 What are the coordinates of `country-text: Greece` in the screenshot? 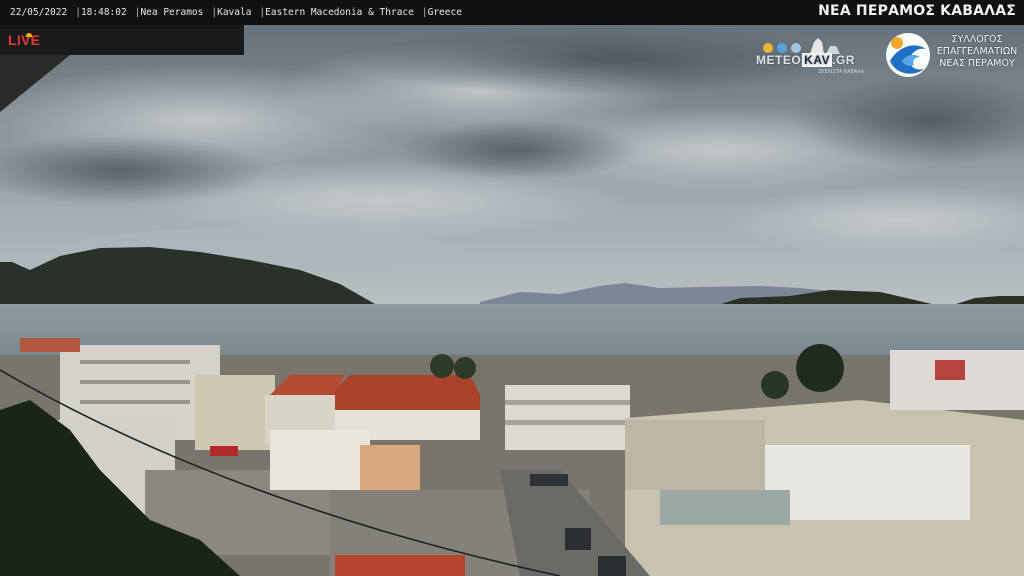 It's located at (444, 12).